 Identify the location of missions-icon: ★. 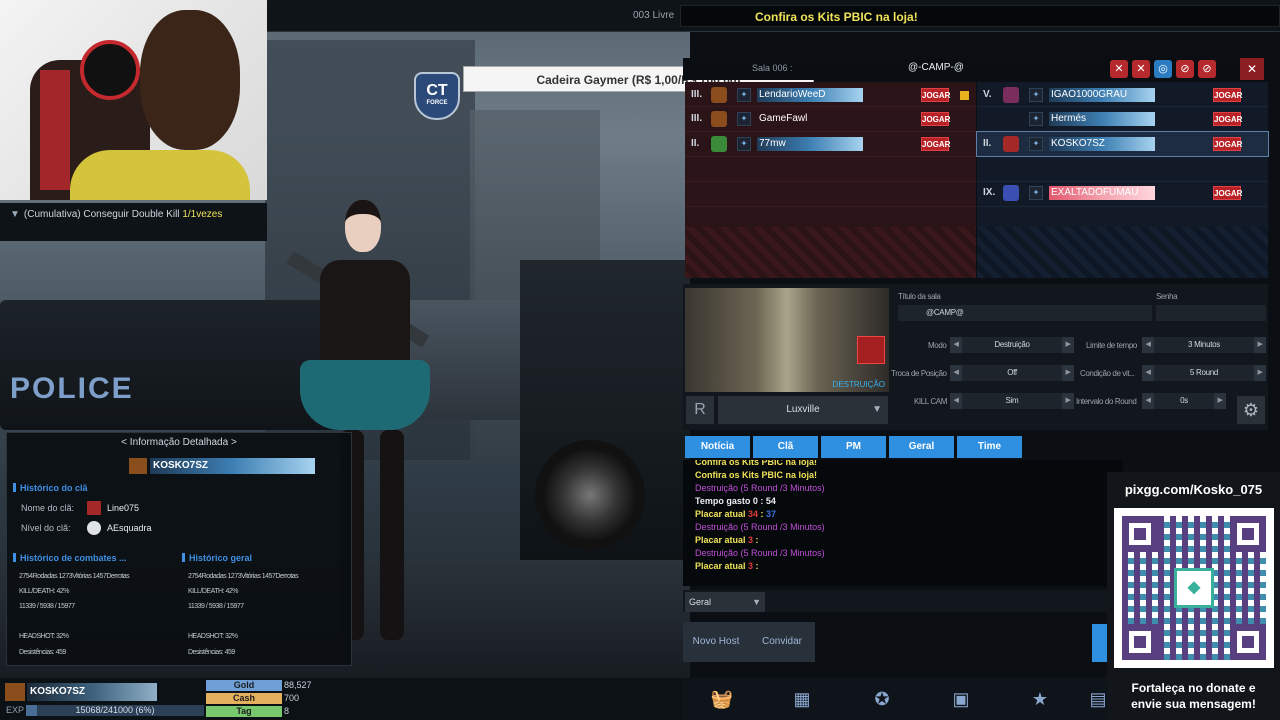
(1040, 699).